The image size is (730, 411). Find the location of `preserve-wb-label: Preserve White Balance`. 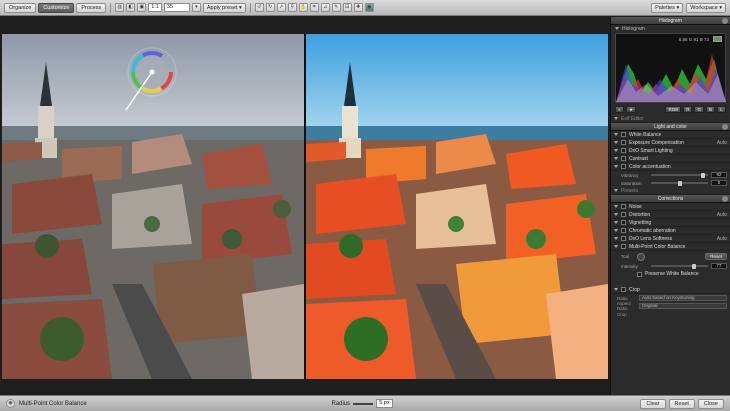

preserve-wb-label: Preserve White Balance is located at coordinates (672, 274).